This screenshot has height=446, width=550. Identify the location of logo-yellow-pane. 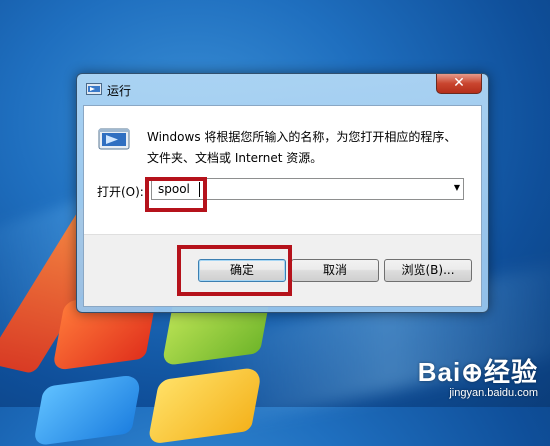
(205, 405).